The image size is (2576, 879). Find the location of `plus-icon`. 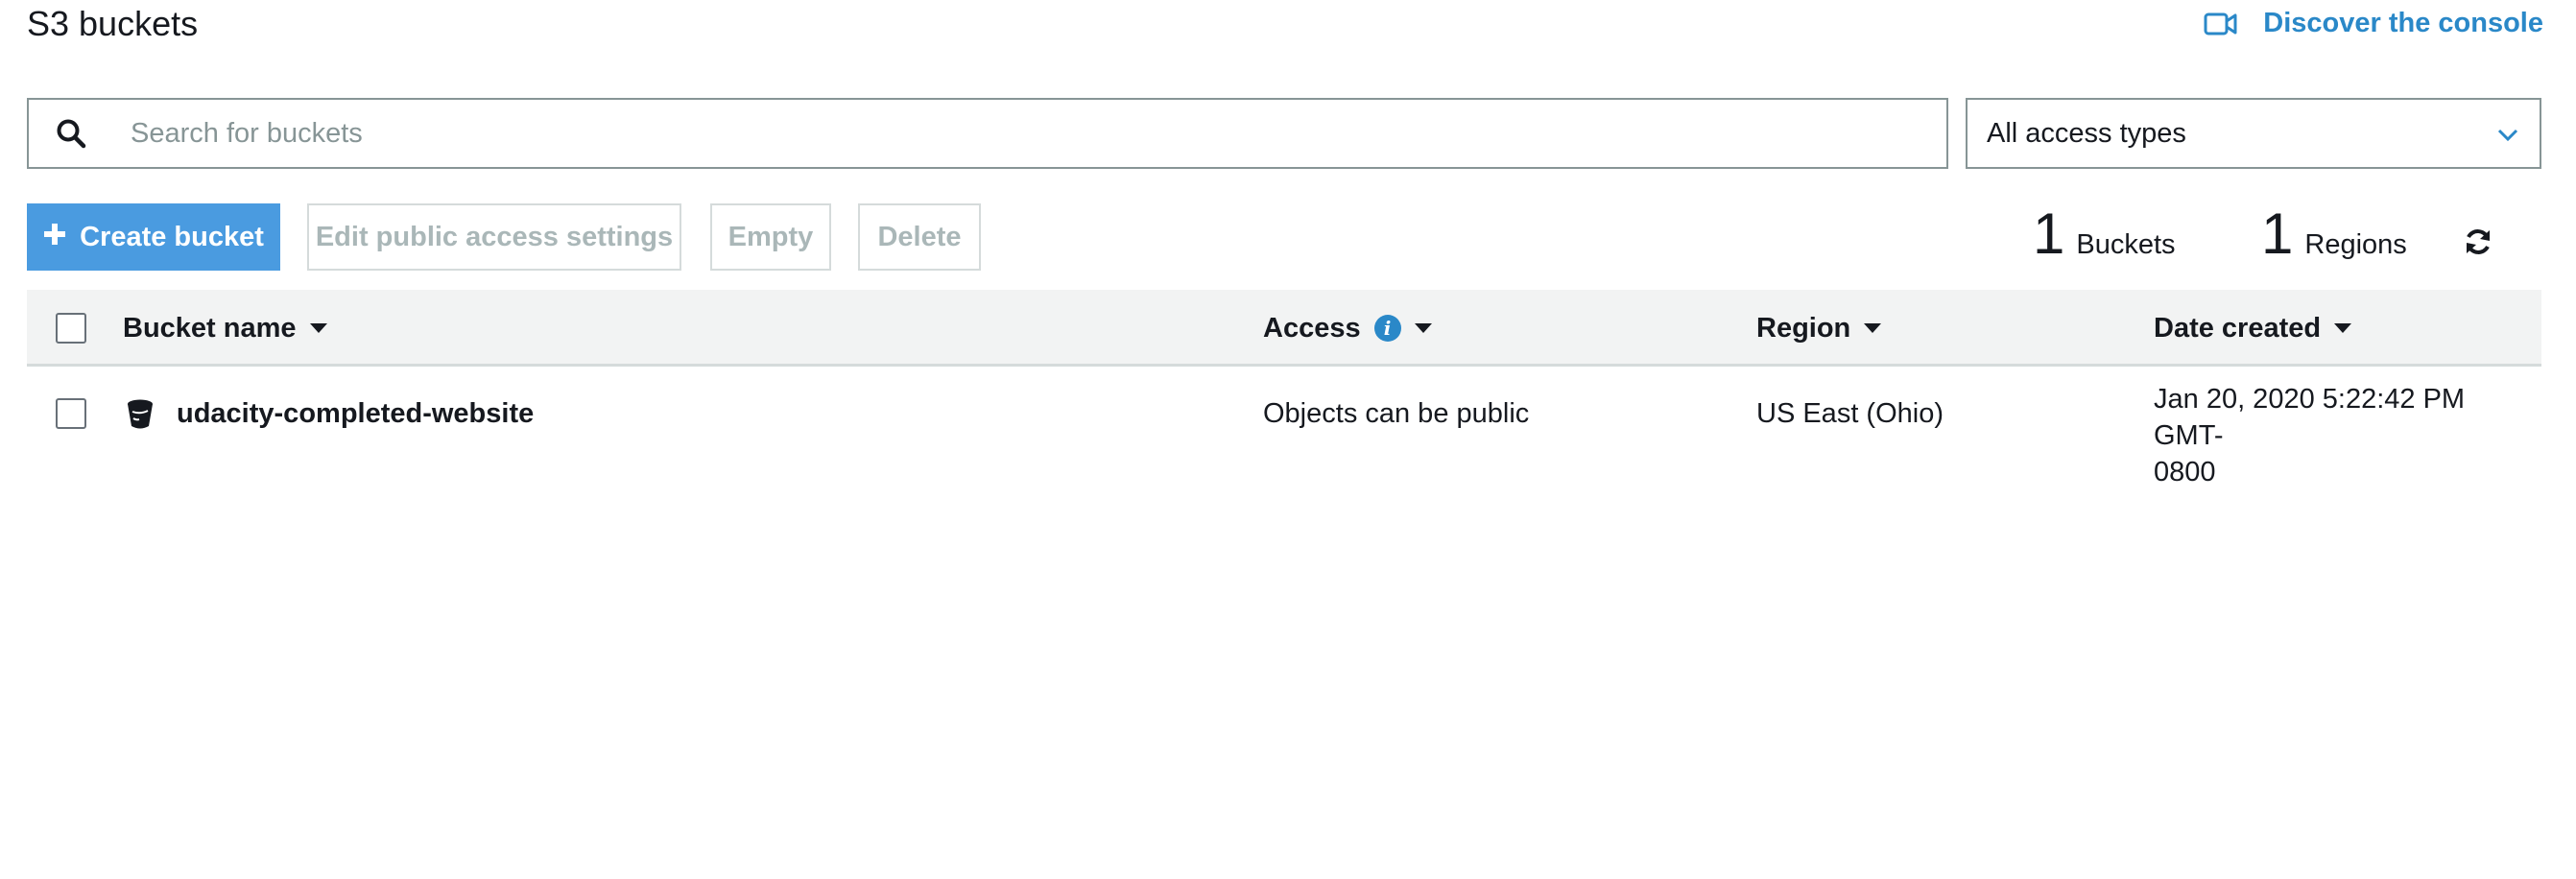

plus-icon is located at coordinates (54, 238).